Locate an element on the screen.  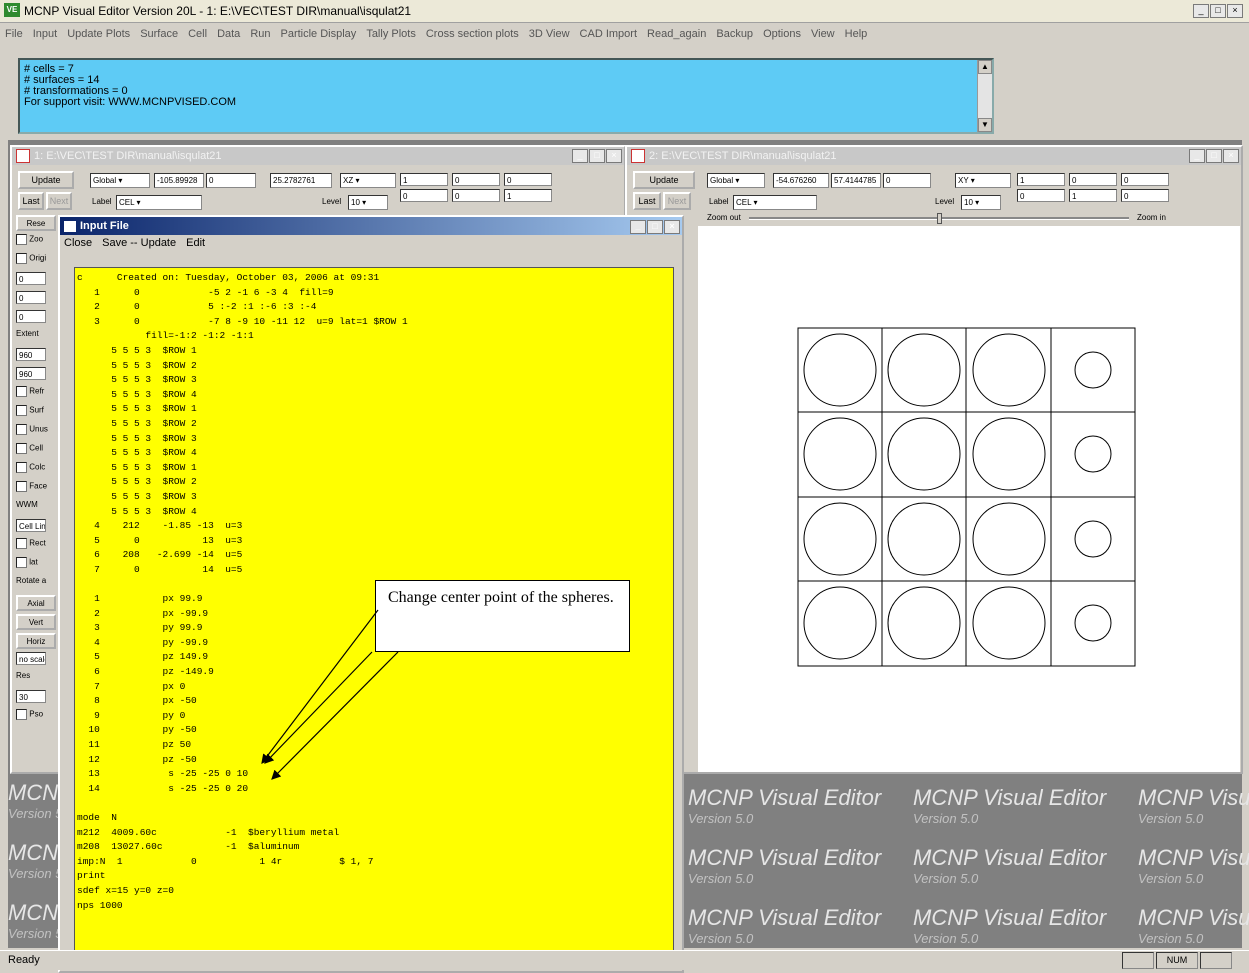
coord-x-field: -54.676260 is located at coordinates (801, 180).